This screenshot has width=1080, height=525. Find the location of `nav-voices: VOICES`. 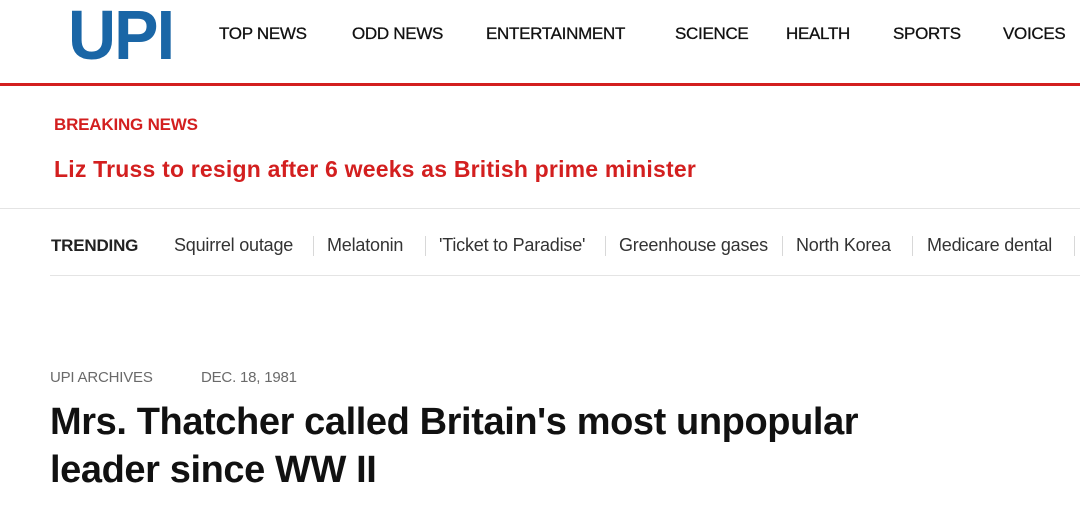

nav-voices: VOICES is located at coordinates (1034, 34).